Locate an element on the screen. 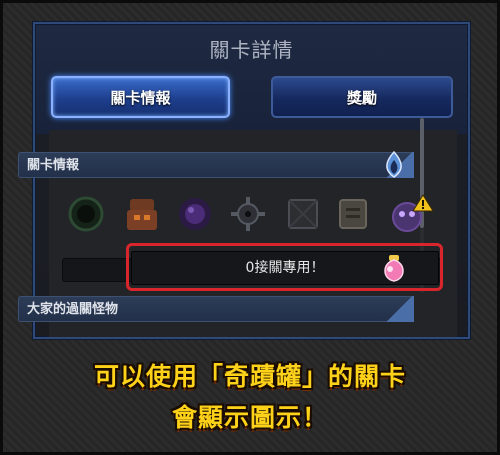 The height and width of the screenshot is (455, 500). tab-stage-info: 關卡情報 is located at coordinates (140, 97).